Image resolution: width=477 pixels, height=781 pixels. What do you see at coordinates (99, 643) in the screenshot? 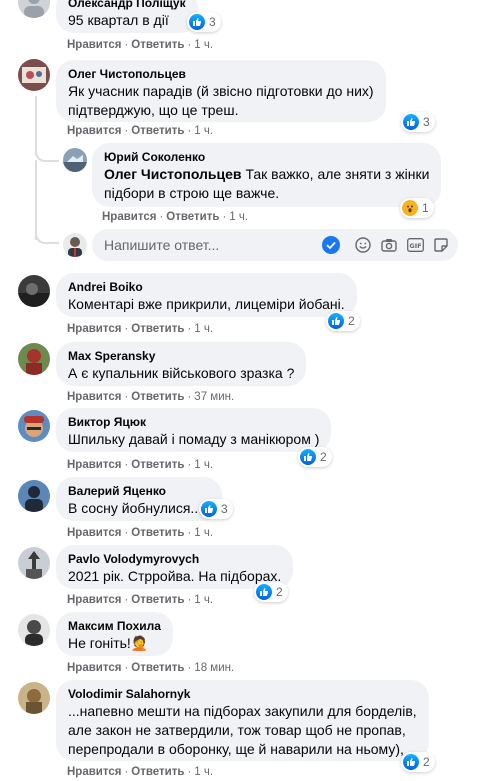
I see `comment-text: Не гоніть!` at bounding box center [99, 643].